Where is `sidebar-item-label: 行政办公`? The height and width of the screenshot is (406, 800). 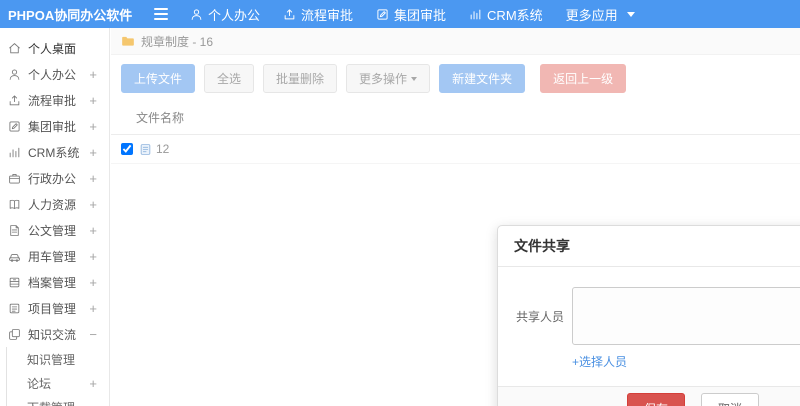 sidebar-item-label: 行政办公 is located at coordinates (52, 178).